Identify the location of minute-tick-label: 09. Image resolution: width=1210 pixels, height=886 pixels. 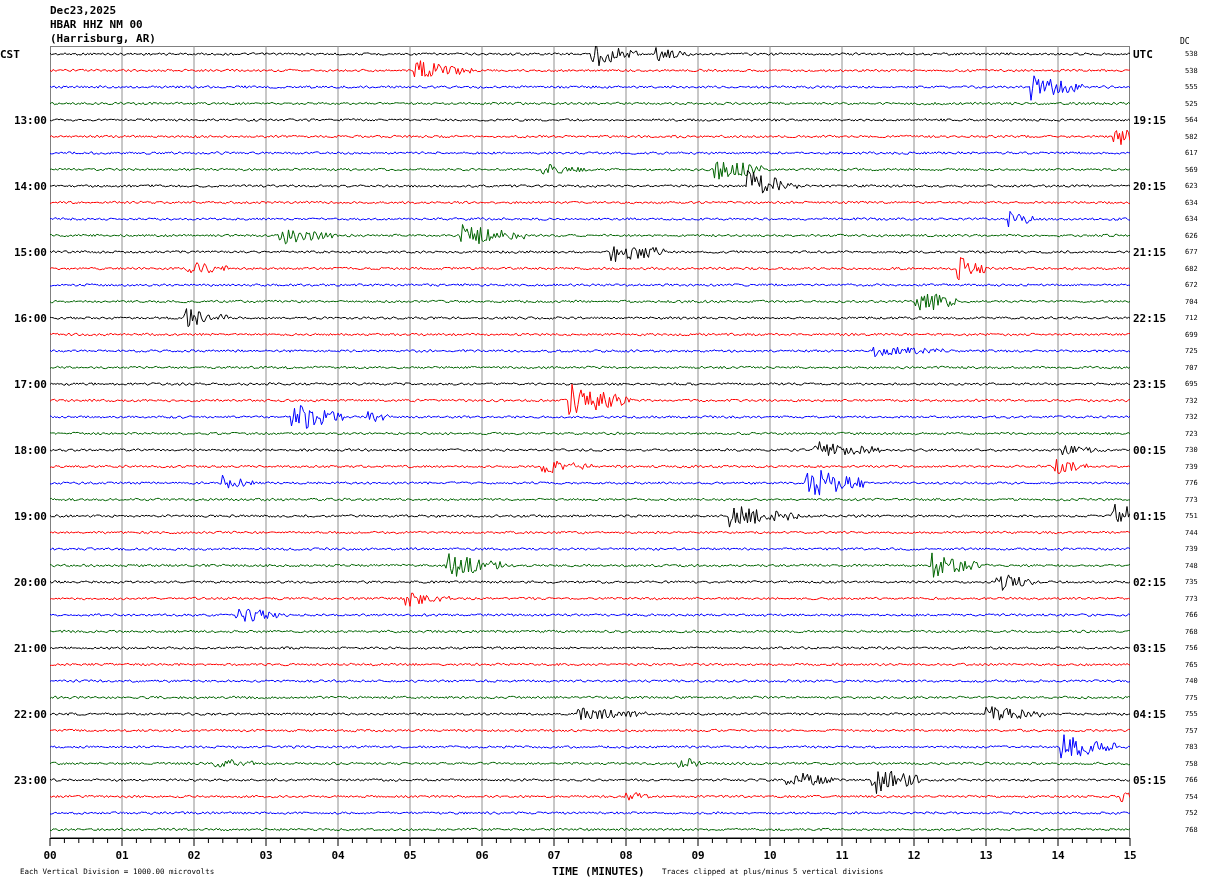
(698, 855).